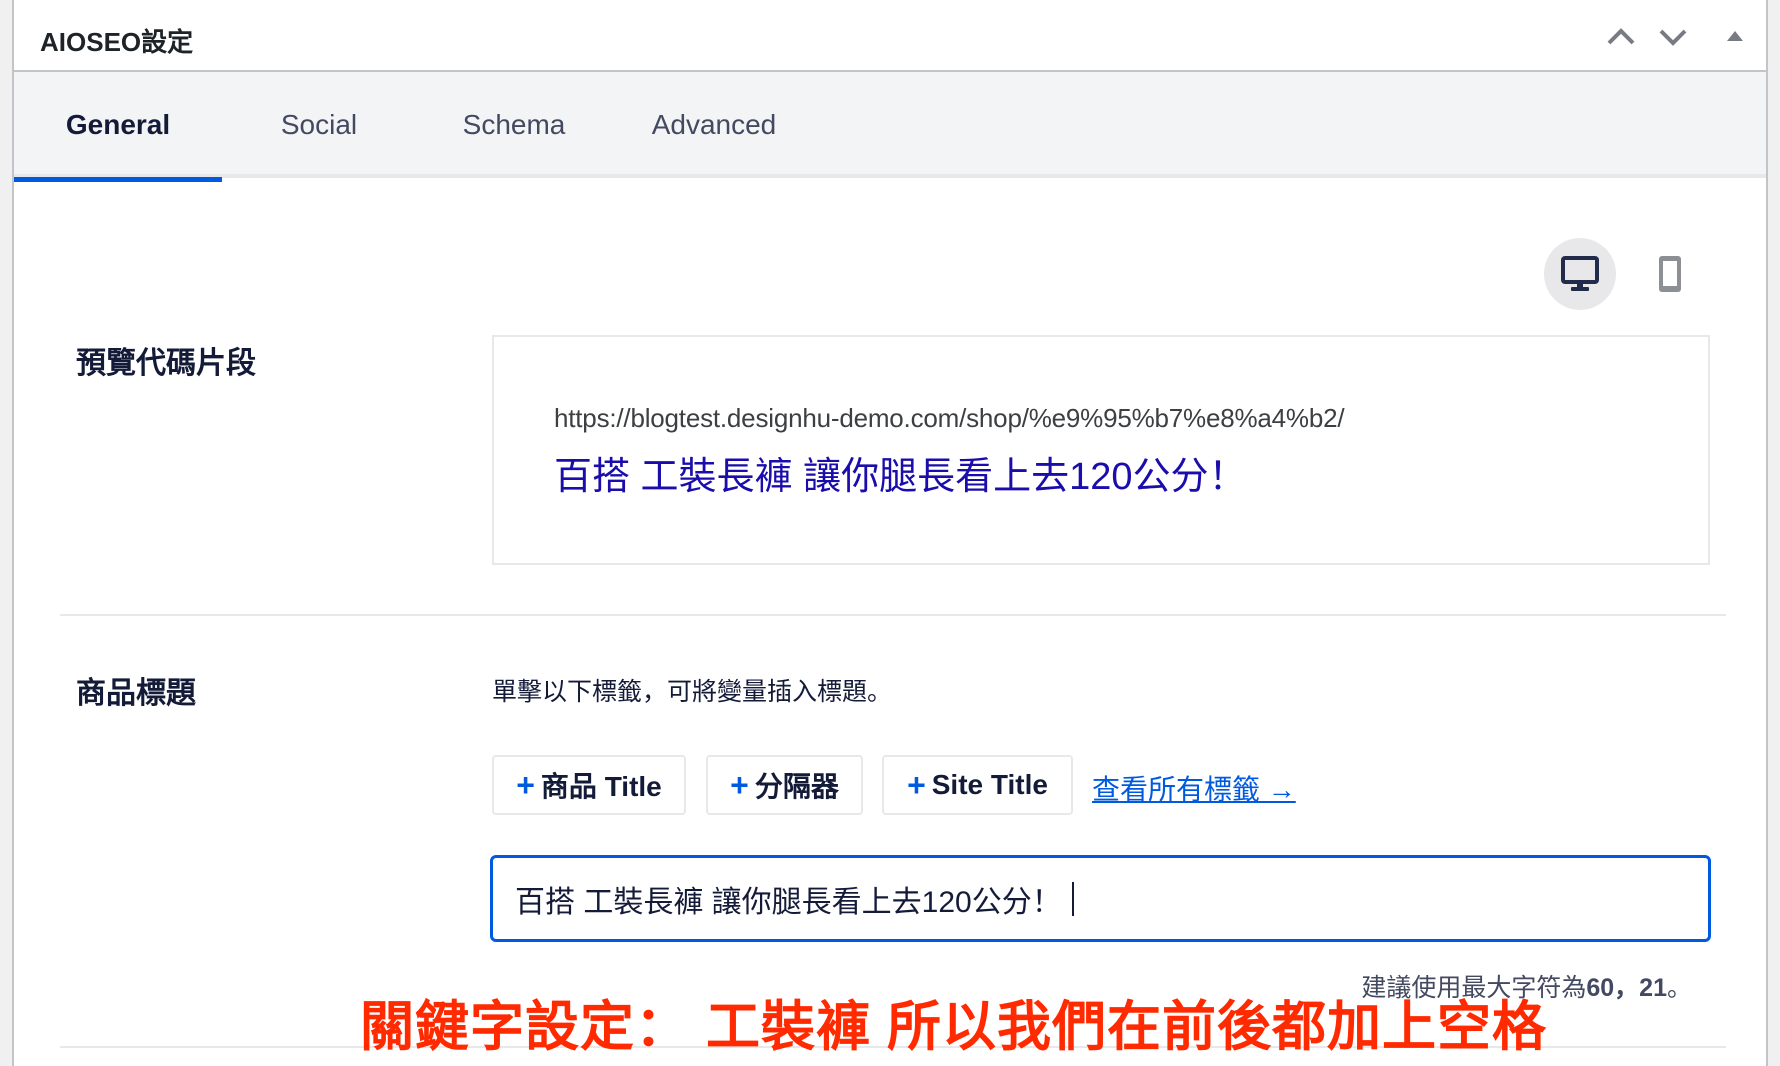 This screenshot has height=1066, width=1780. What do you see at coordinates (1100, 898) in the screenshot?
I see `product-title-input: 百搭 工裝長褲 讓你腿長看上去120公分！` at bounding box center [1100, 898].